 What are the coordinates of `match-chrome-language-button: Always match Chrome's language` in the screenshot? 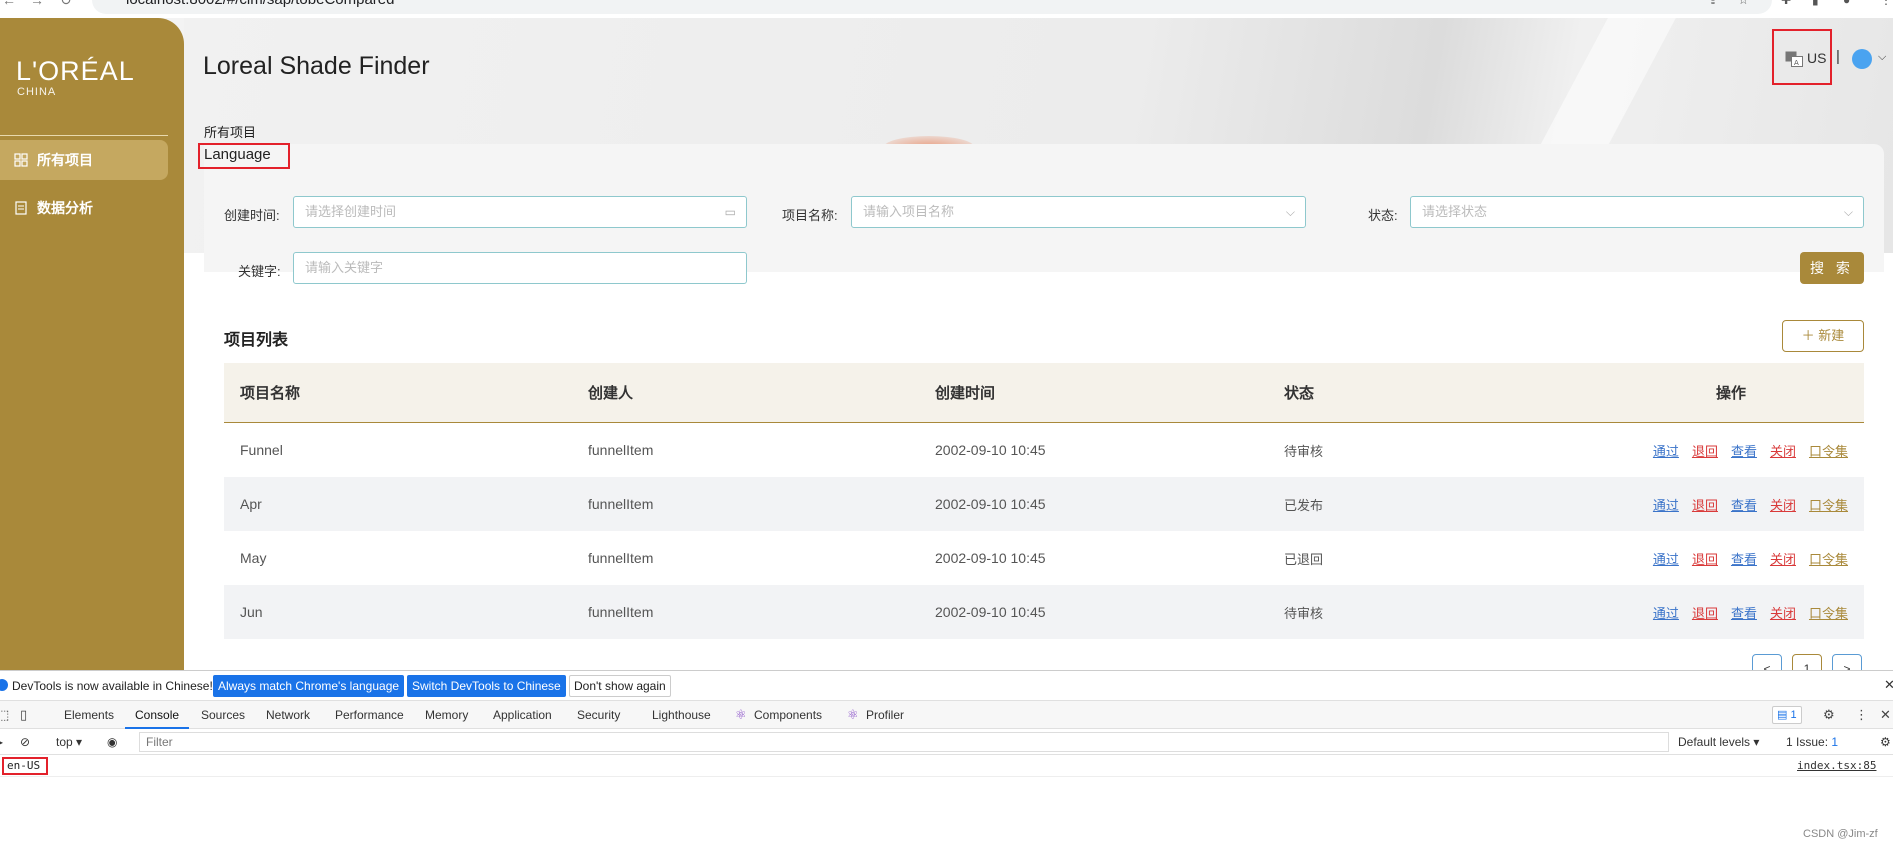 It's located at (309, 686).